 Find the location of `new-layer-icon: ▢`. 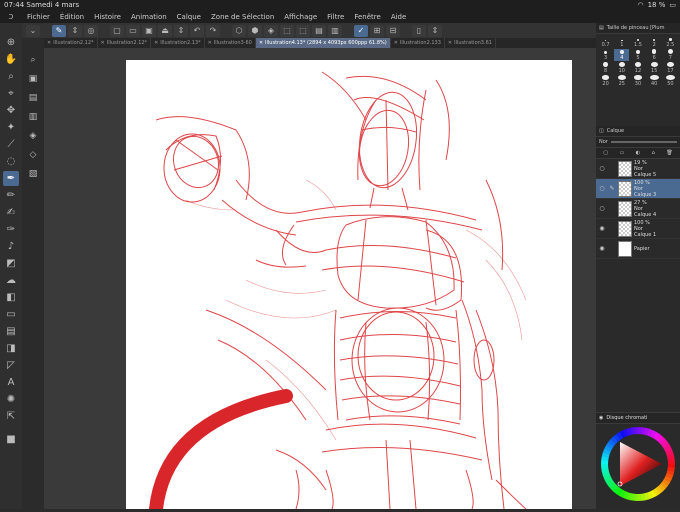

new-layer-icon: ▢ is located at coordinates (605, 153).